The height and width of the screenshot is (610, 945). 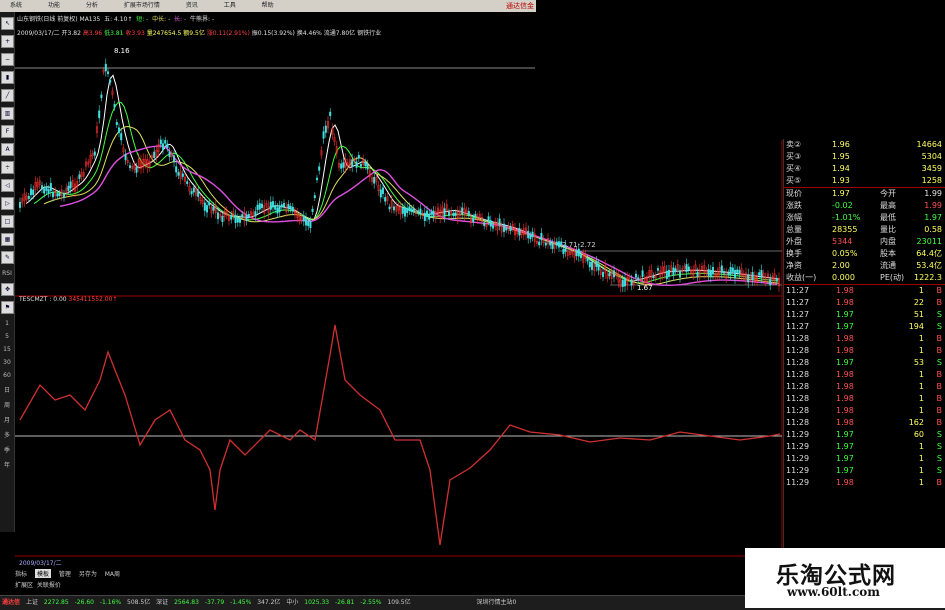 What do you see at coordinates (933, 205) in the screenshot?
I see `stat-value: 1.99` at bounding box center [933, 205].